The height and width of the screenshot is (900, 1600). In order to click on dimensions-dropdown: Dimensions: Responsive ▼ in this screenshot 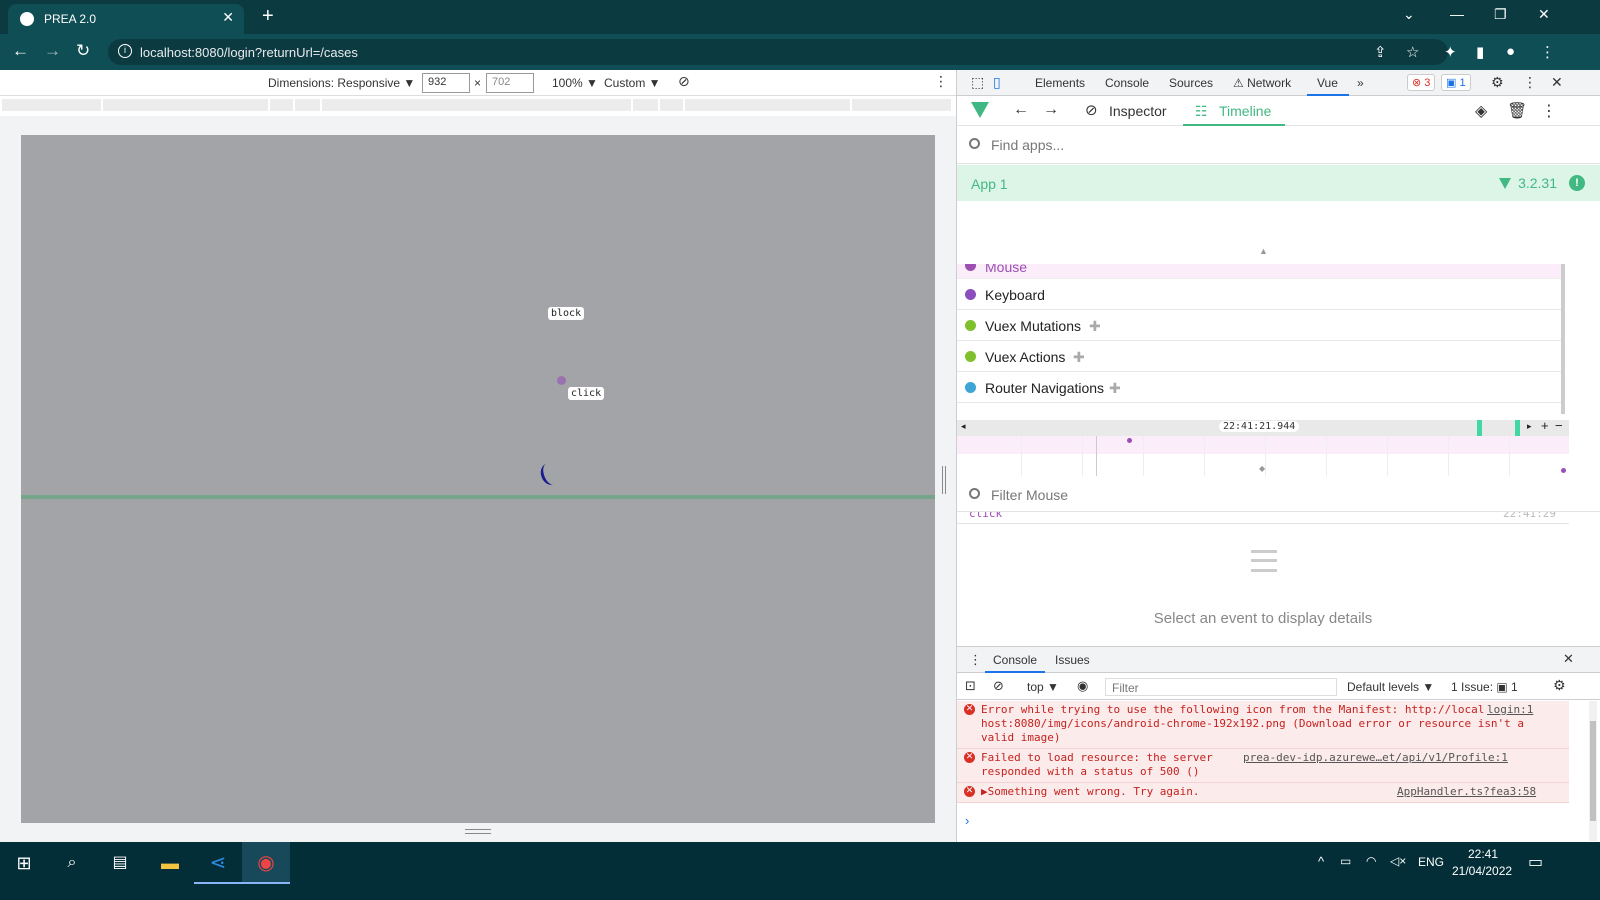, I will do `click(341, 83)`.